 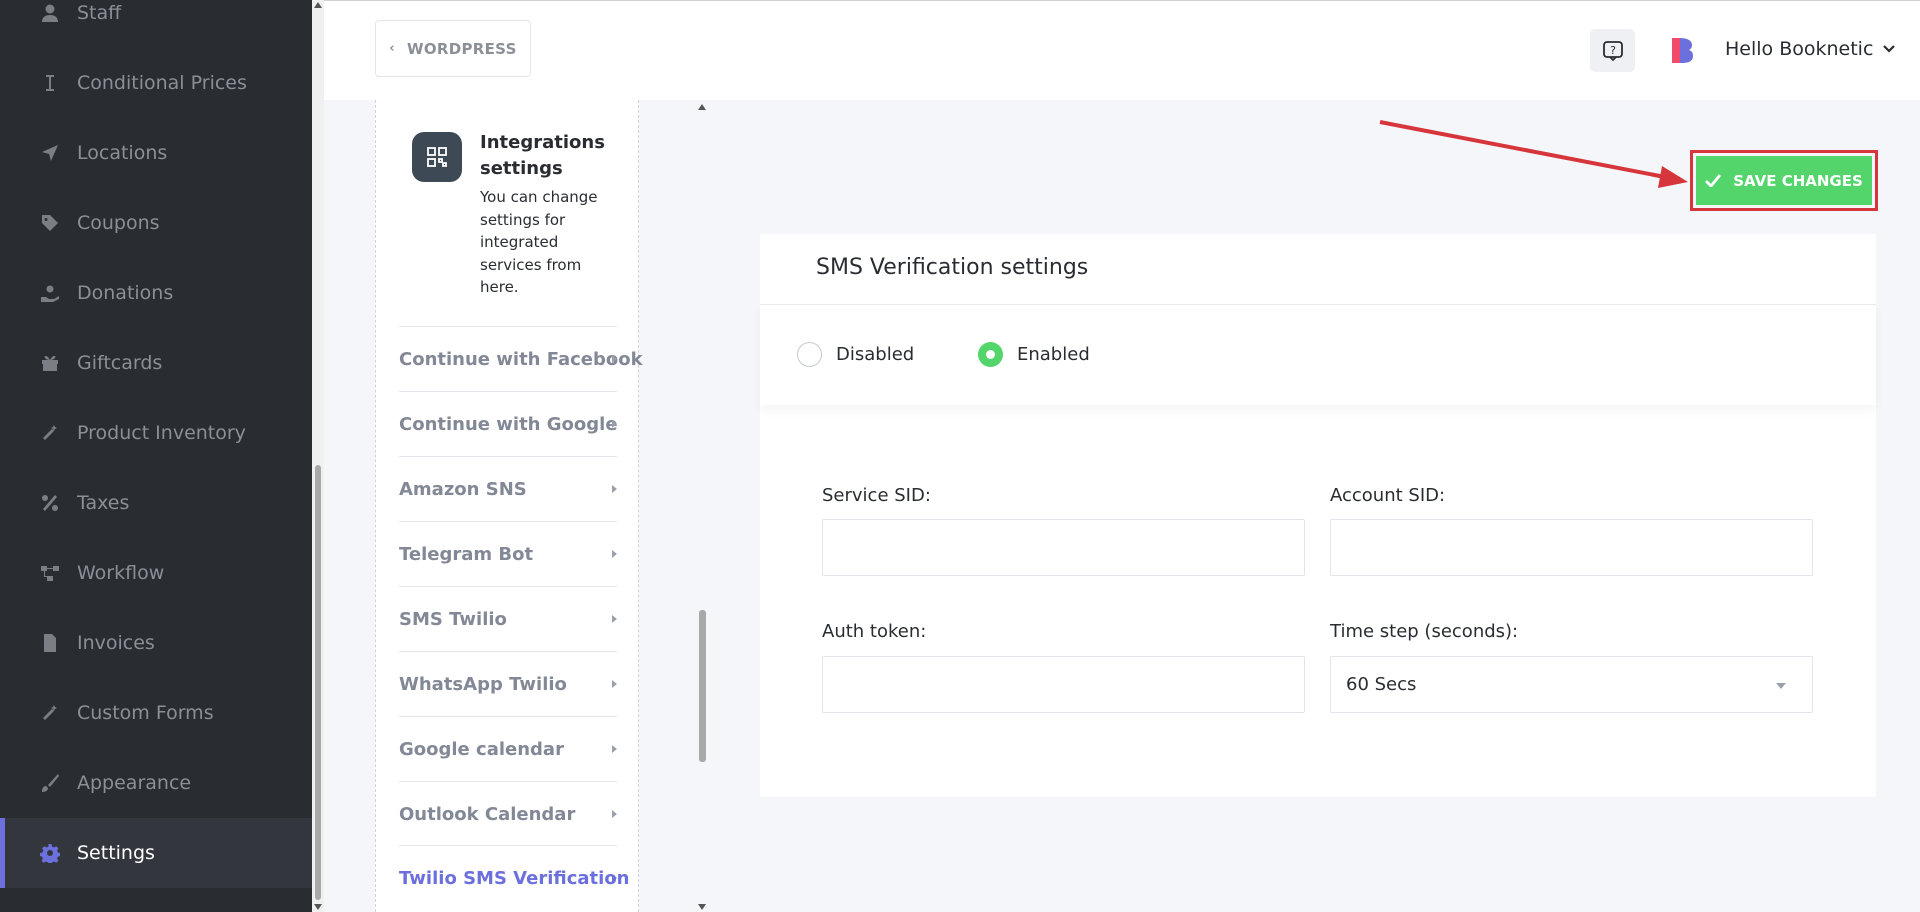 What do you see at coordinates (50, 363) in the screenshot?
I see `gift-icon` at bounding box center [50, 363].